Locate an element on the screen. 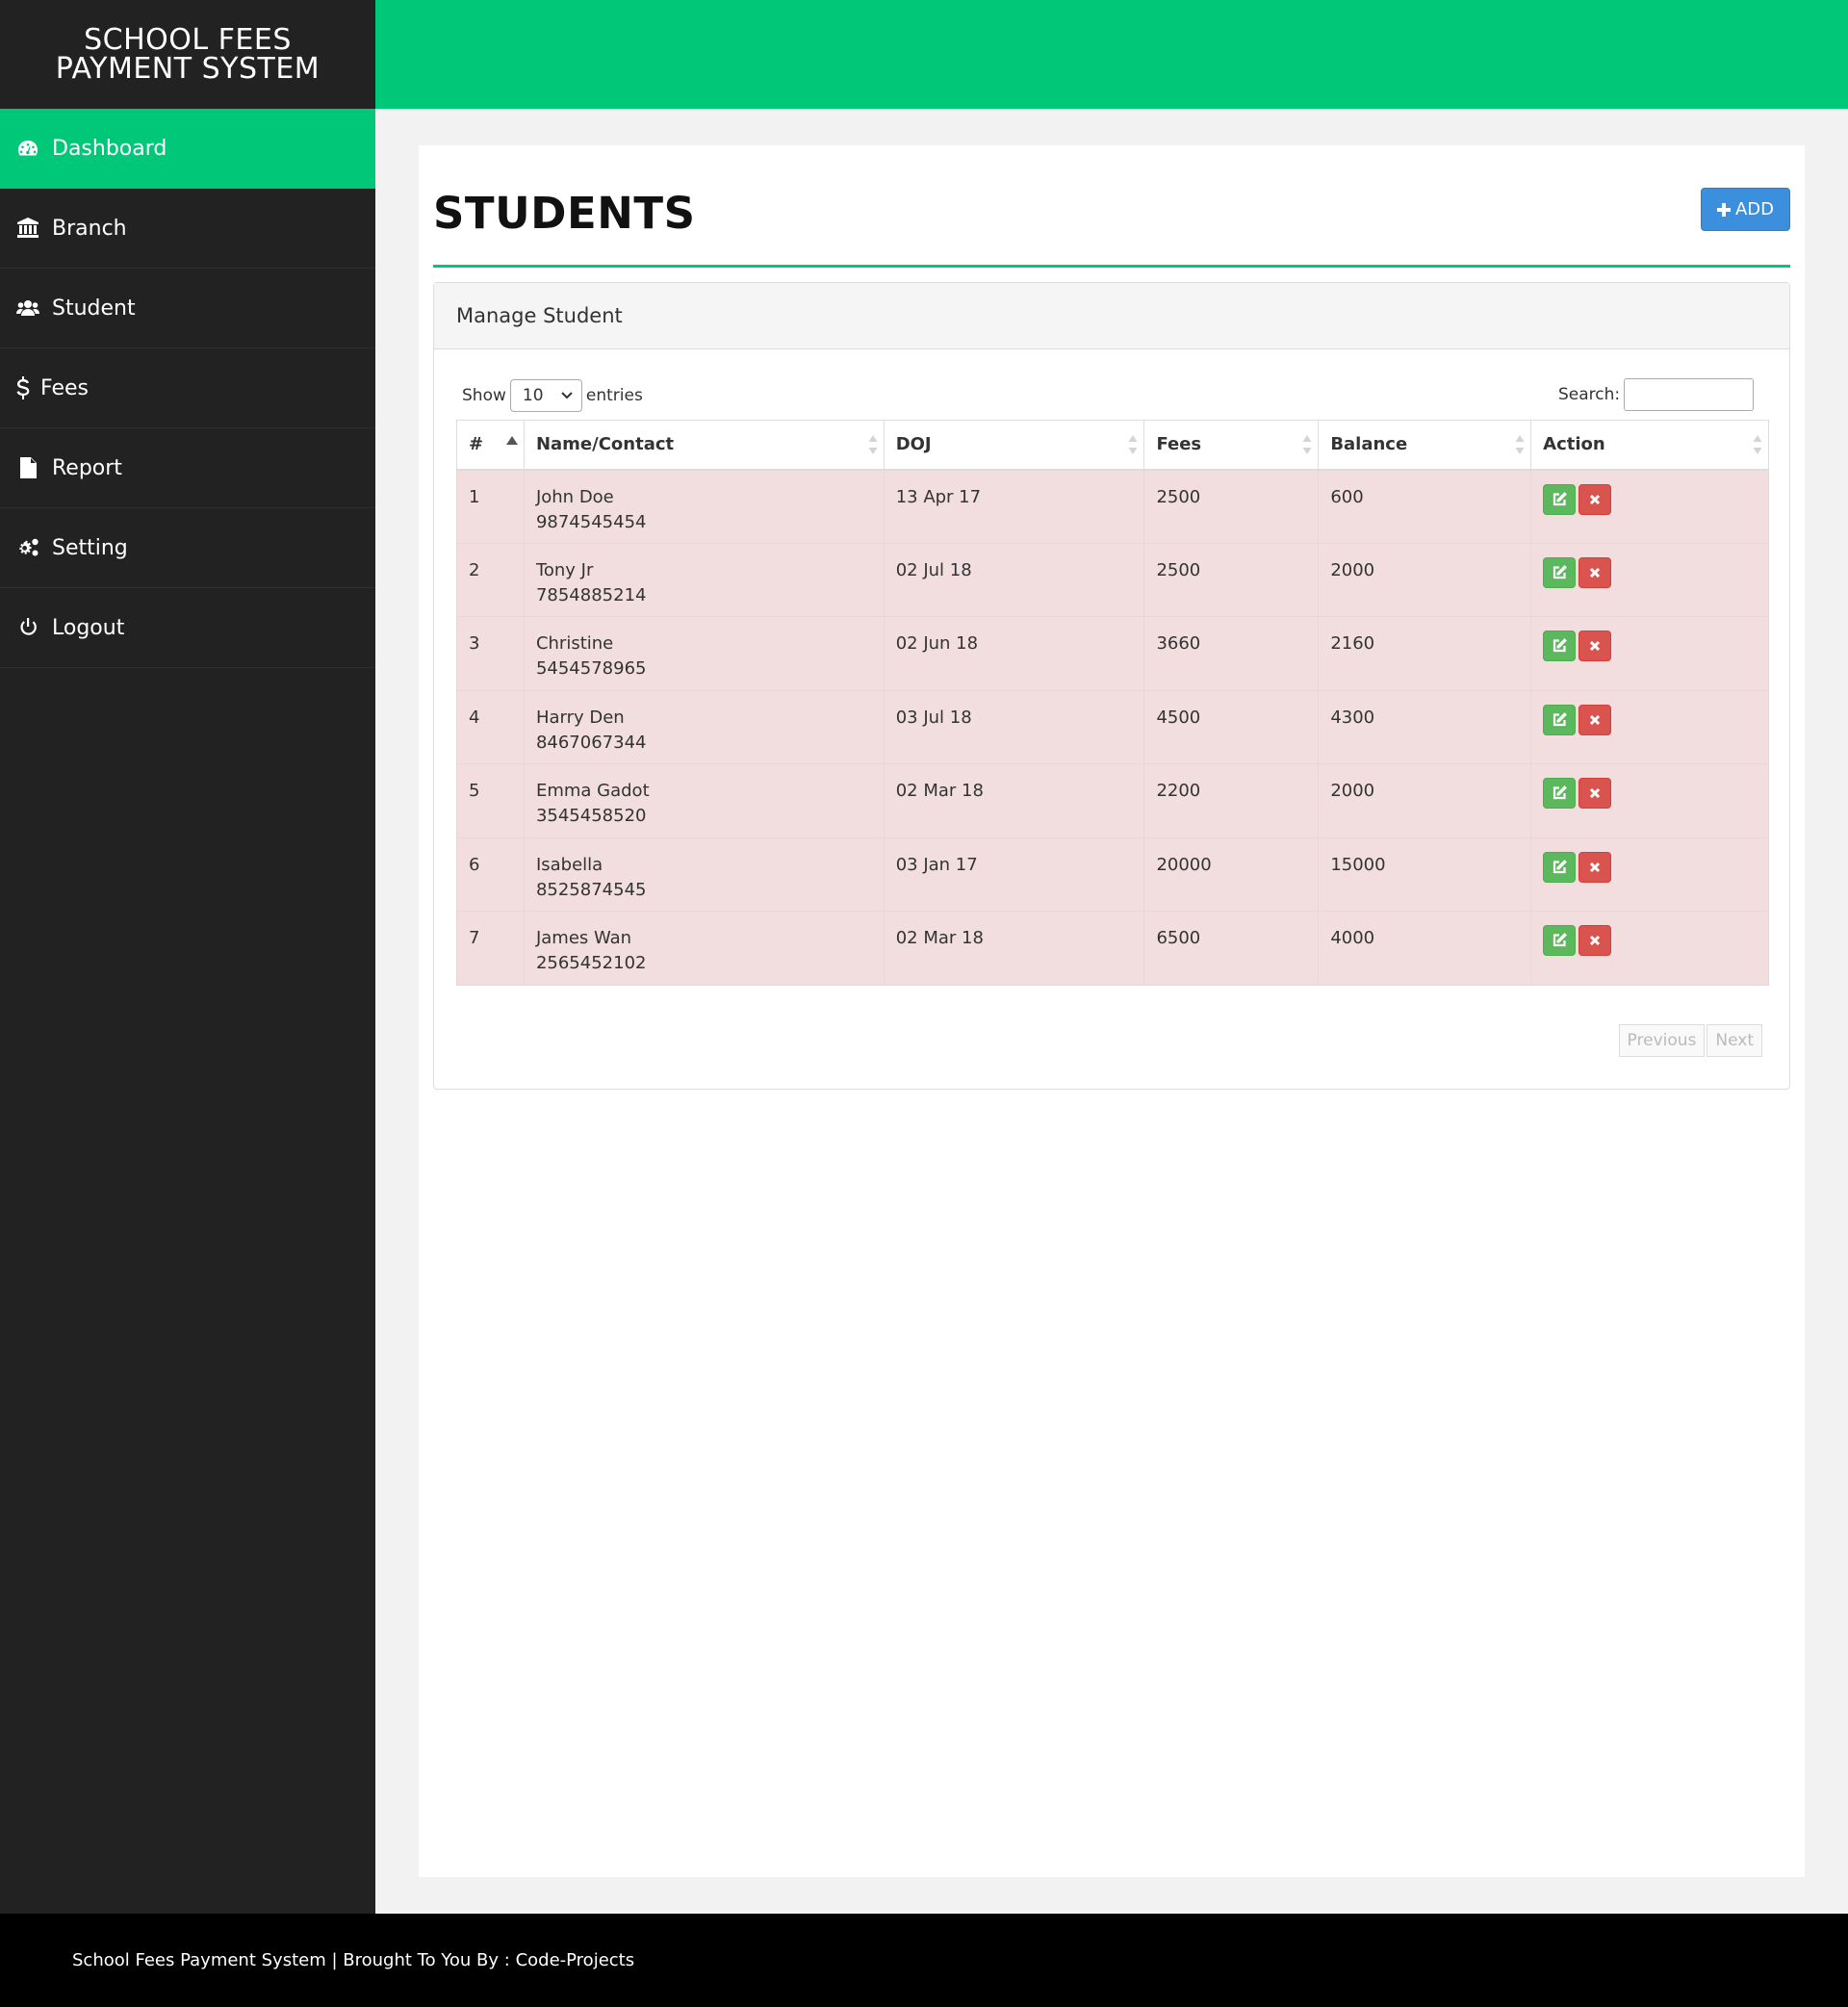 The height and width of the screenshot is (2007, 1848). cell-balance: 4300 is located at coordinates (1425, 727).